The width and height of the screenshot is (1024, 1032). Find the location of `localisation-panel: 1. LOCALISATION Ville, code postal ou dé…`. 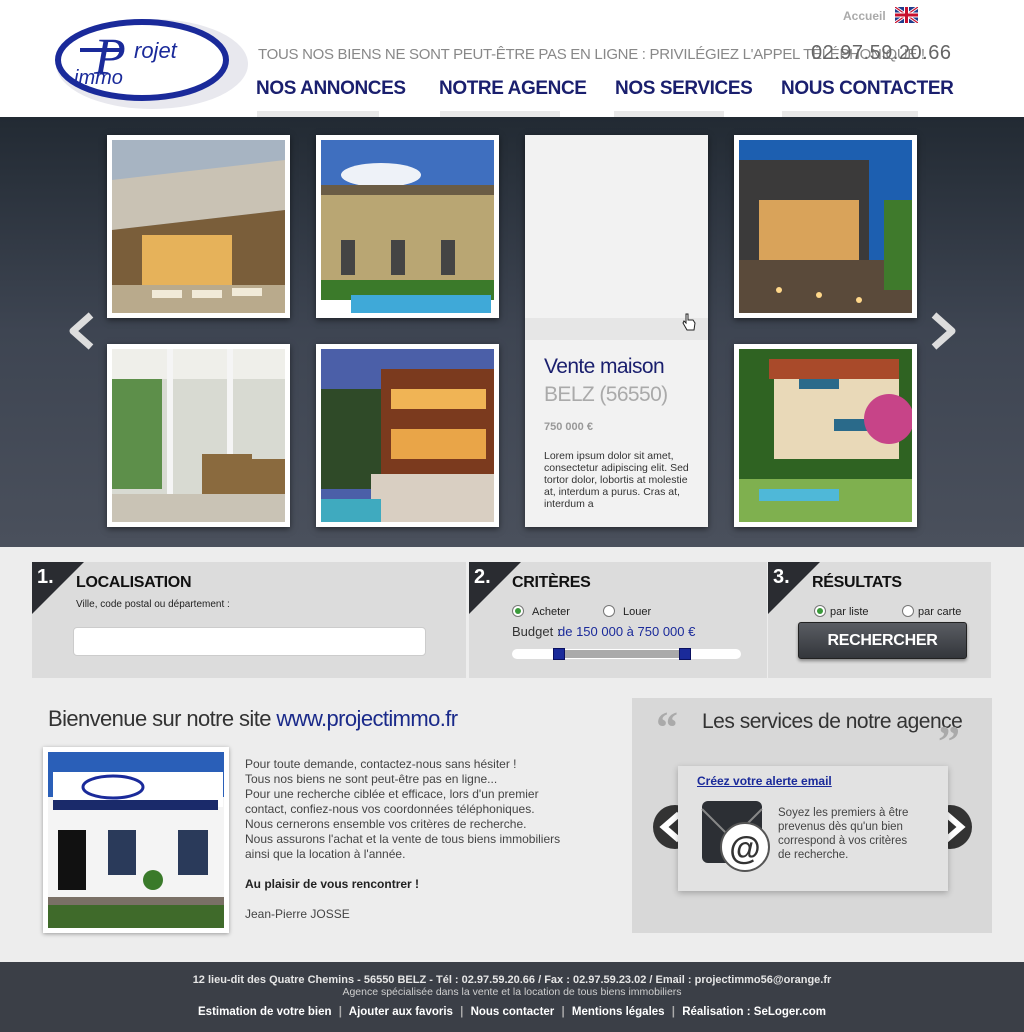

localisation-panel: 1. LOCALISATION Ville, code postal ou dé… is located at coordinates (249, 620).